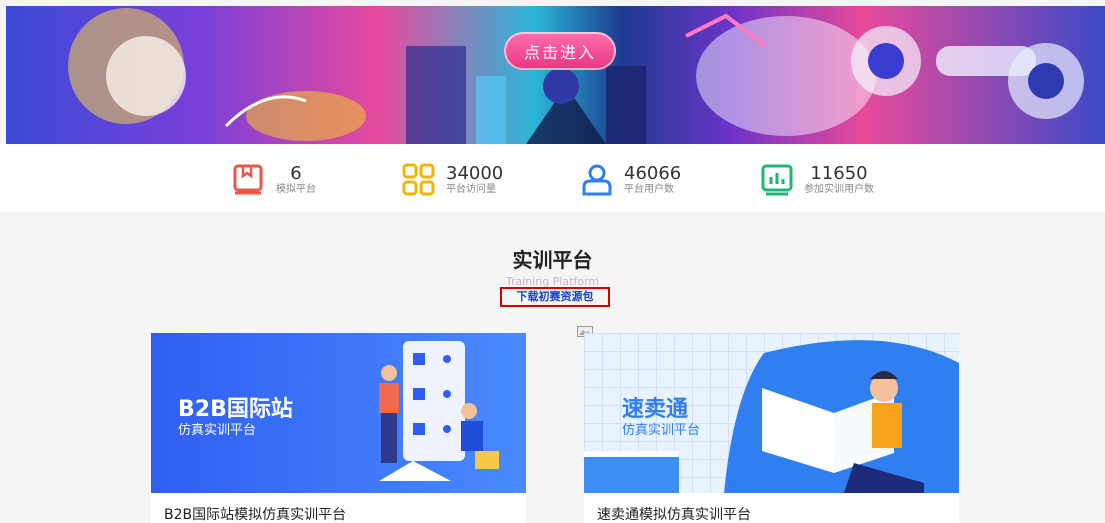 This screenshot has height=523, width=1105. What do you see at coordinates (649, 189) in the screenshot?
I see `stat-label: 平台用户数` at bounding box center [649, 189].